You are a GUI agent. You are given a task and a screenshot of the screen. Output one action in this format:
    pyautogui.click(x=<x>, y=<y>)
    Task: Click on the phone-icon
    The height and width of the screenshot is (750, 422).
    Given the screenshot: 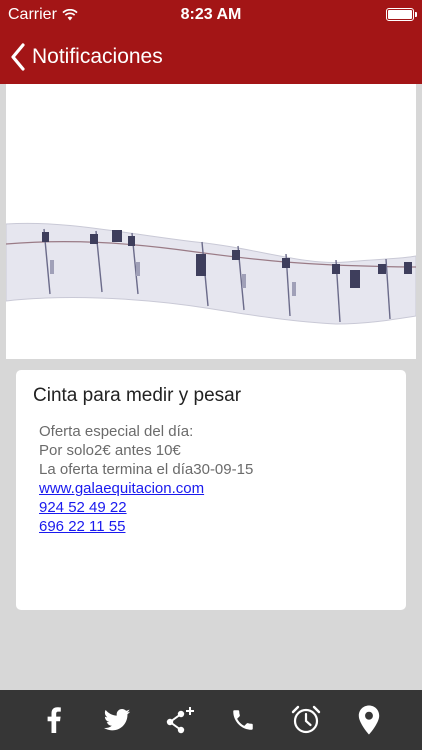 What is the action you would take?
    pyautogui.click(x=242, y=720)
    